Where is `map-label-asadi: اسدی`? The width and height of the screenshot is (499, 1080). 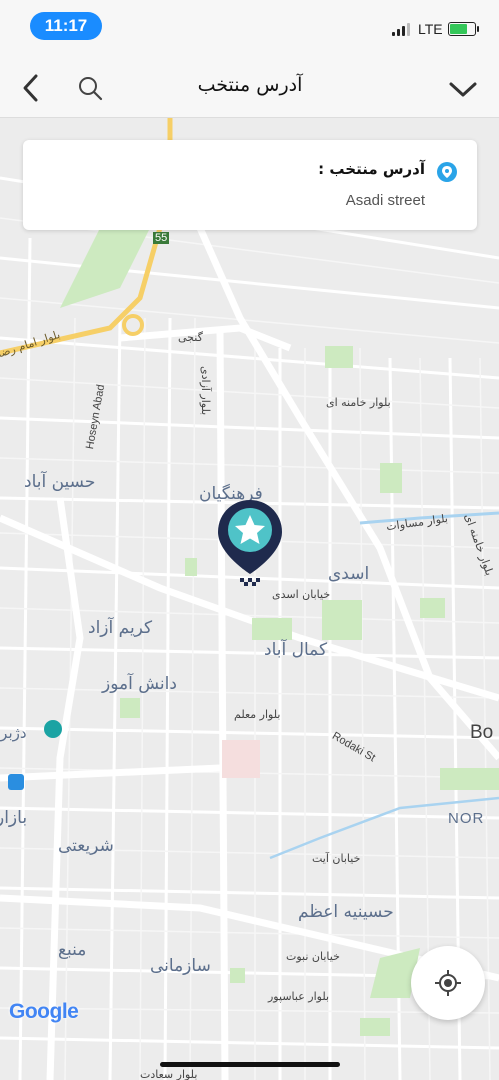
map-label-asadi: اسدی is located at coordinates (349, 574).